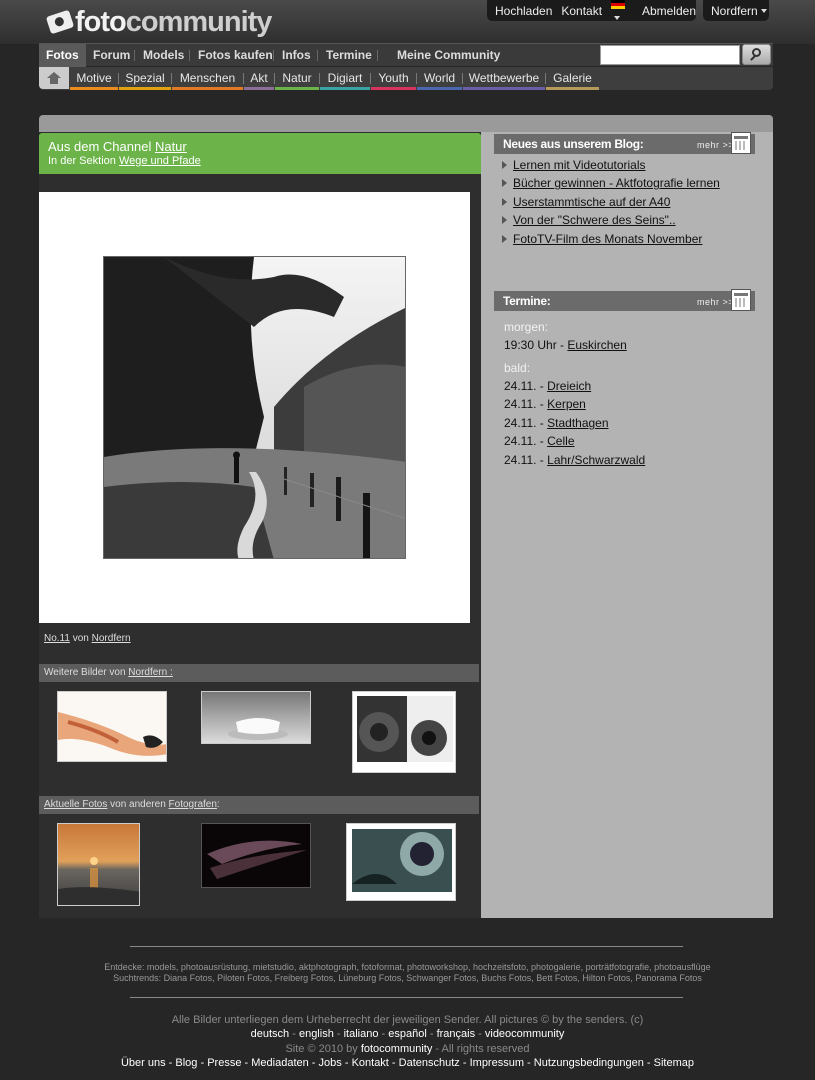 This screenshot has width=815, height=1080. Describe the element at coordinates (94, 78) in the screenshot. I see `subnav-item-motive: Motive` at that location.